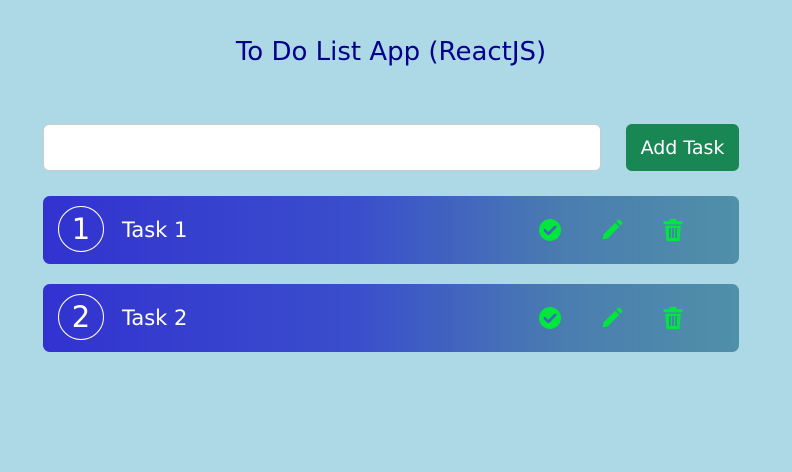 The width and height of the screenshot is (792, 472). Describe the element at coordinates (155, 230) in the screenshot. I see `task-text: Task 1` at that location.